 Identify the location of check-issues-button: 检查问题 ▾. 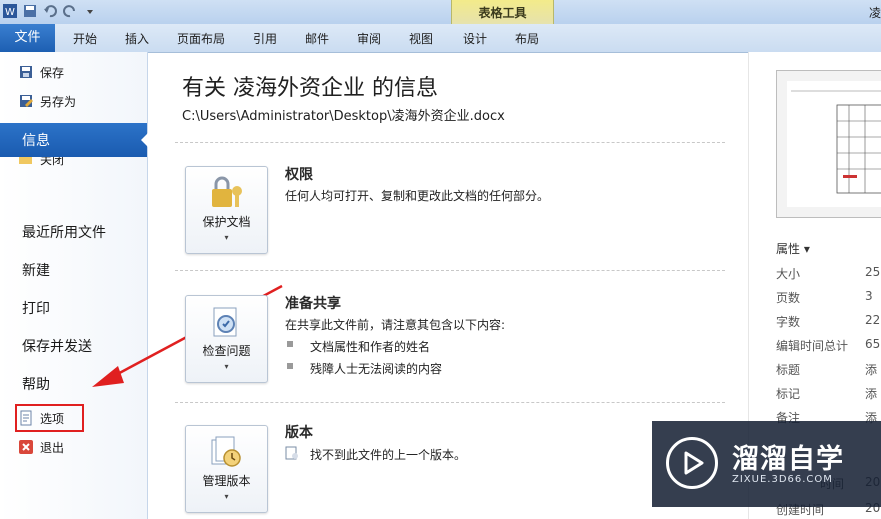
(226, 339).